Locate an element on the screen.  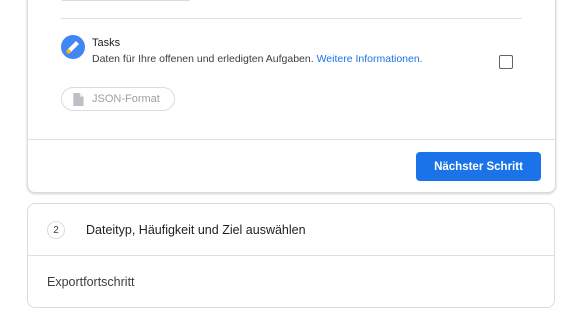
document-icon is located at coordinates (78, 99).